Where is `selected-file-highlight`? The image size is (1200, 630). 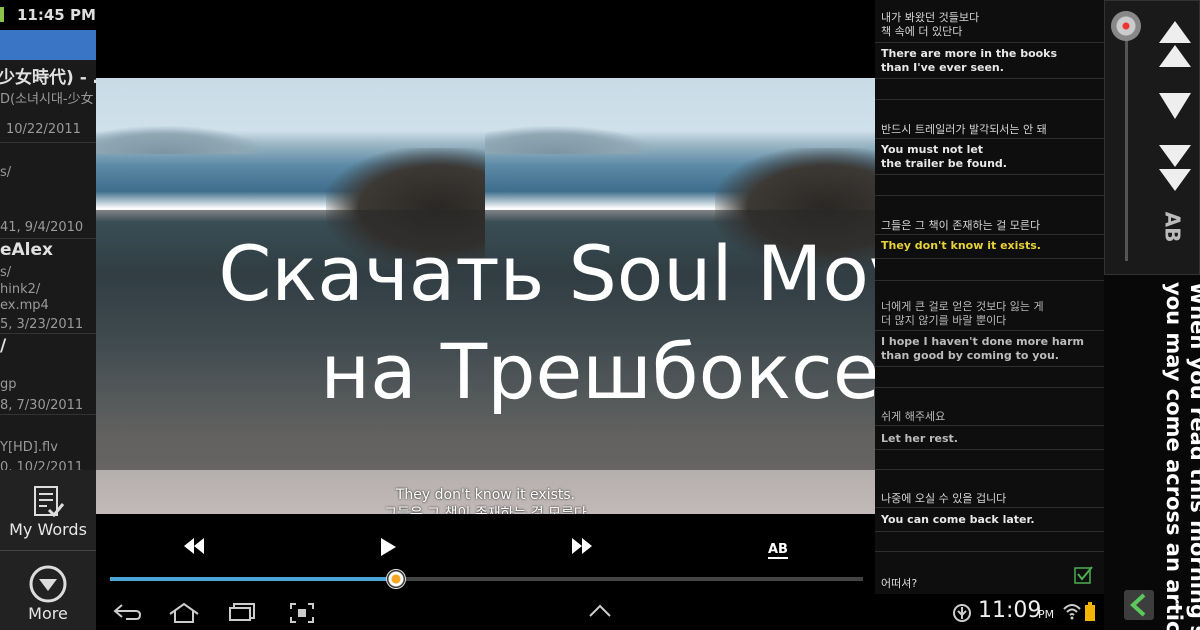
selected-file-highlight is located at coordinates (48, 45).